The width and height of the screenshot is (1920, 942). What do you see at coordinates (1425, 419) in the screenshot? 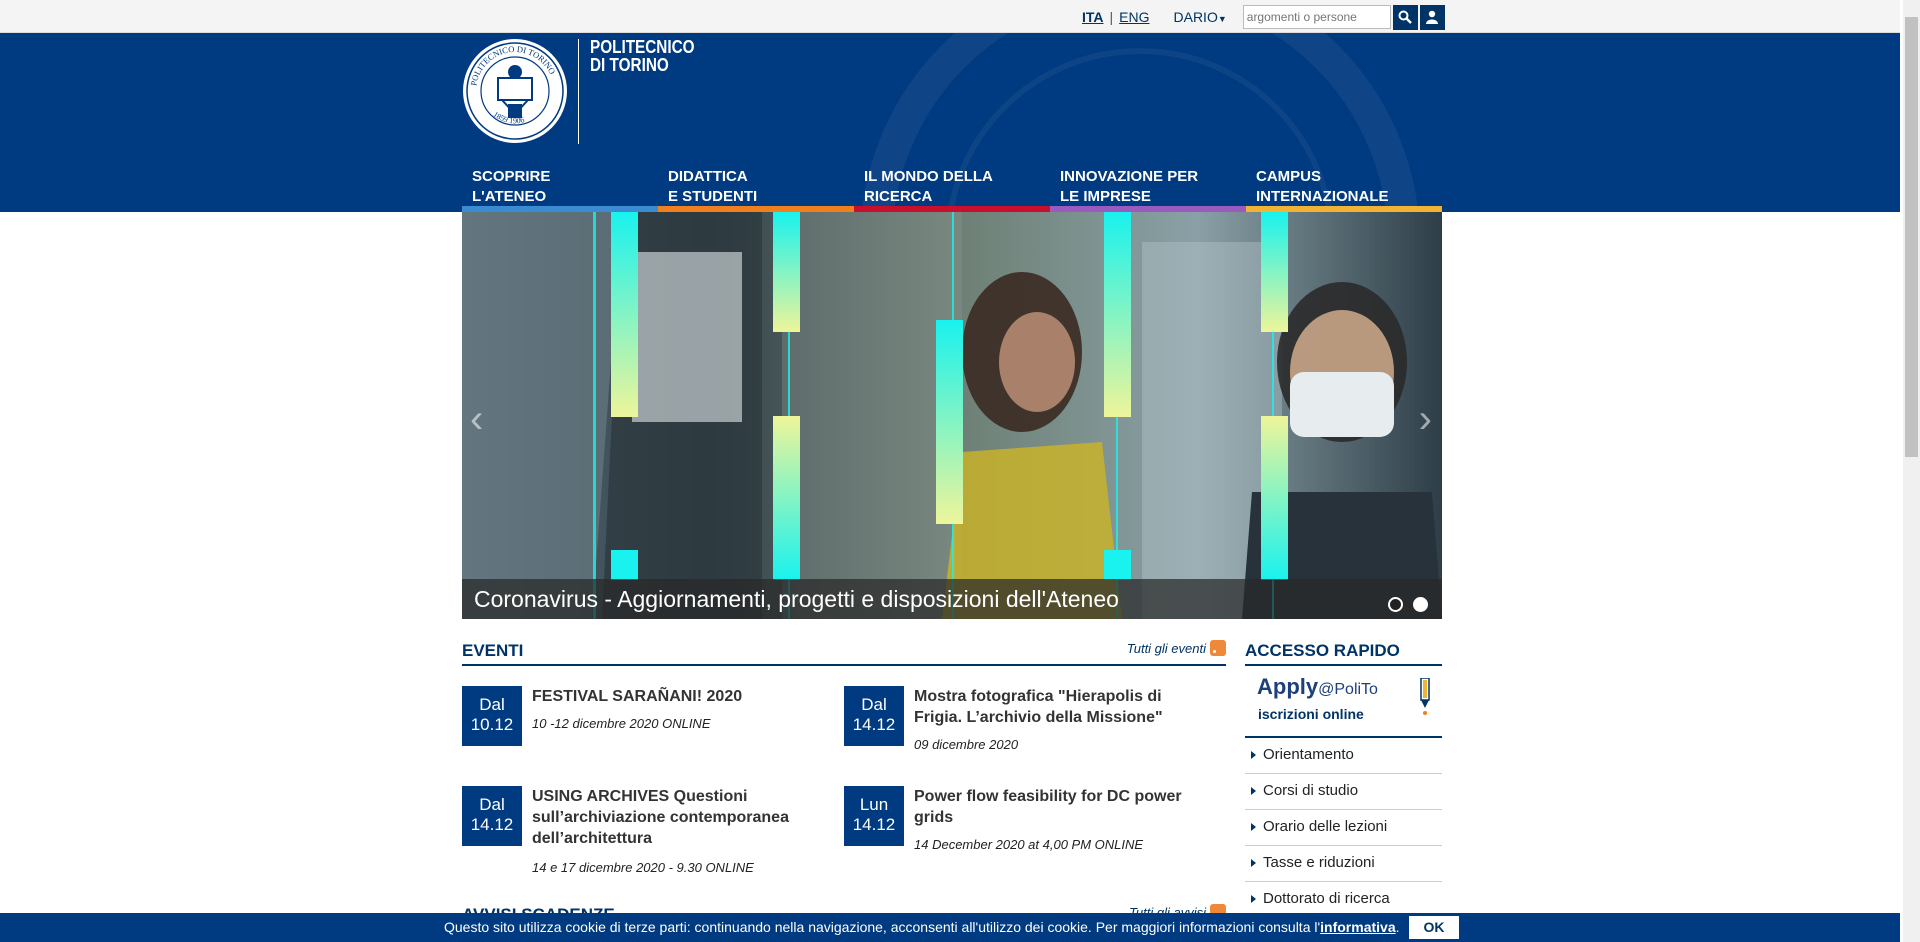
I see `slider-next-icon: ›` at bounding box center [1425, 419].